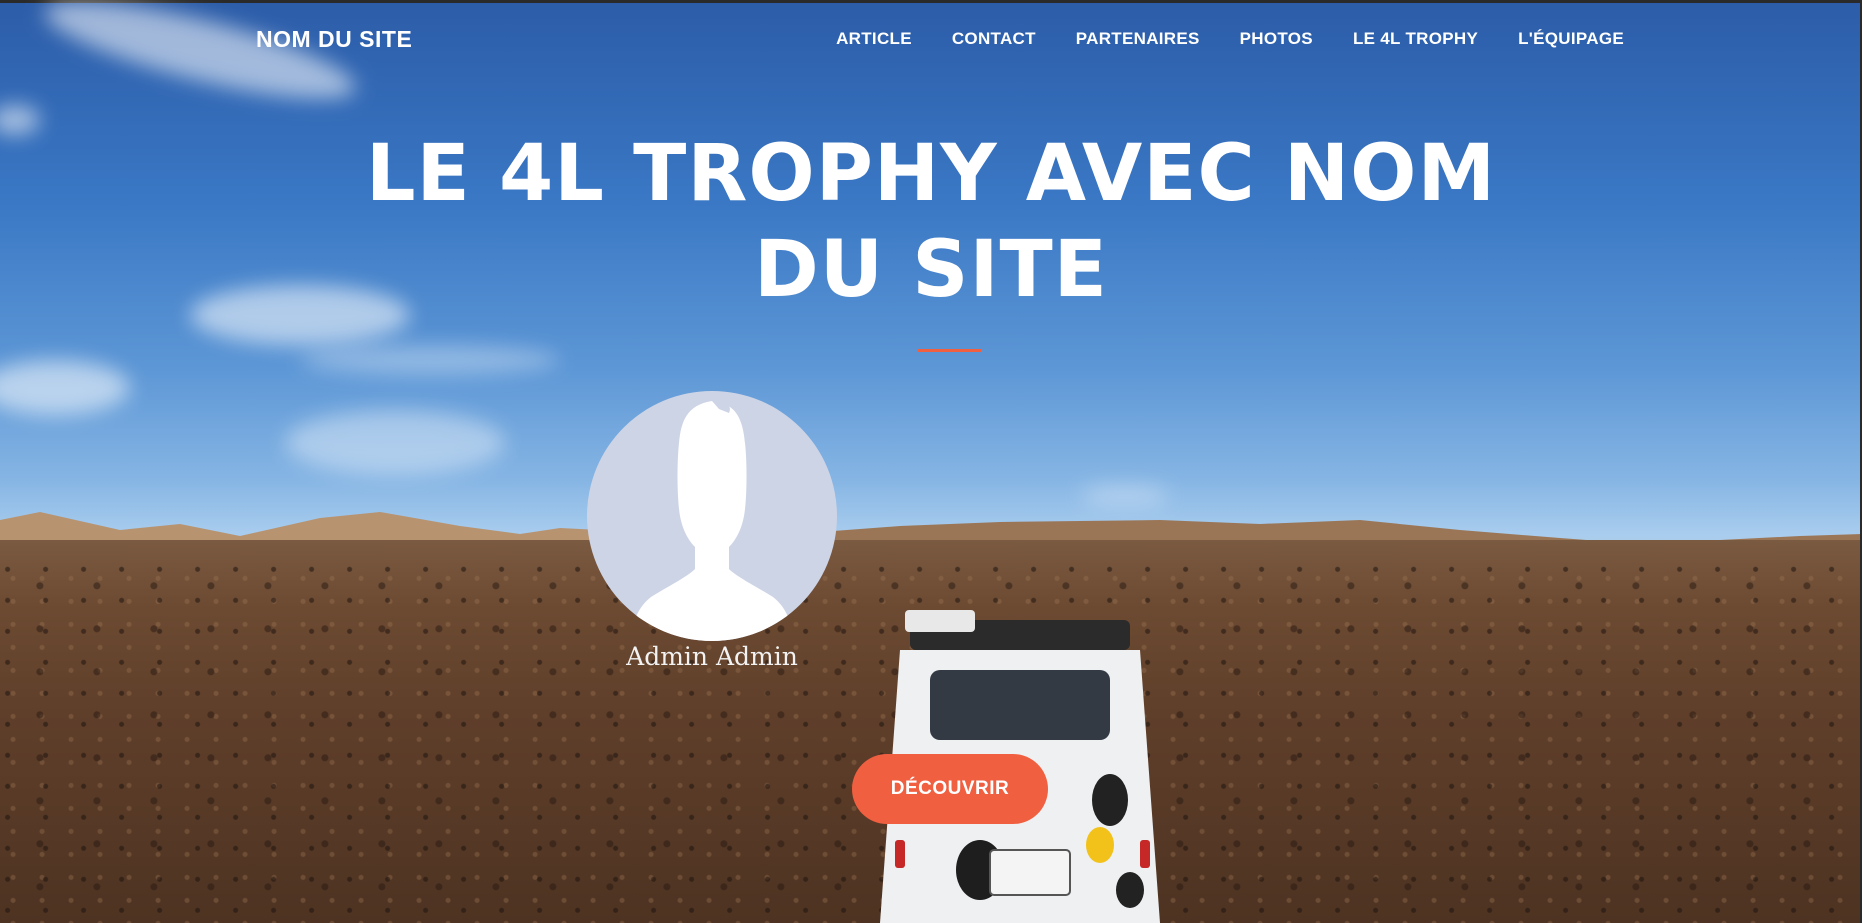 Image resolution: width=1862 pixels, height=923 pixels. Describe the element at coordinates (949, 350) in the screenshot. I see `title-divider` at that location.